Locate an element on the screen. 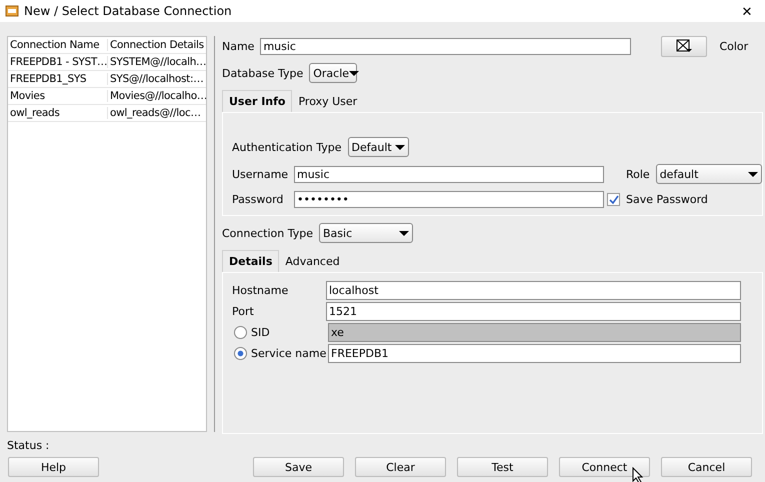  dialog-button: Cancel is located at coordinates (706, 467).